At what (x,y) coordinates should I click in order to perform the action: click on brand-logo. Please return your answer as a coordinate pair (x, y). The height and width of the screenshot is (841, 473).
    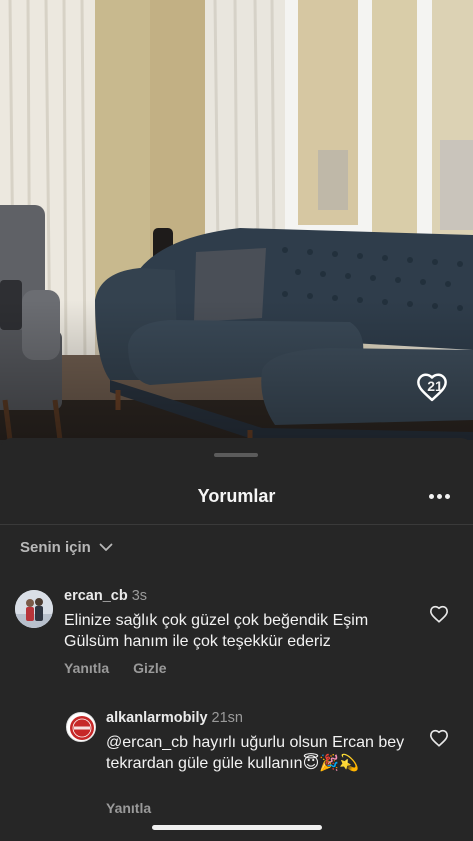
    Looking at the image, I should click on (82, 728).